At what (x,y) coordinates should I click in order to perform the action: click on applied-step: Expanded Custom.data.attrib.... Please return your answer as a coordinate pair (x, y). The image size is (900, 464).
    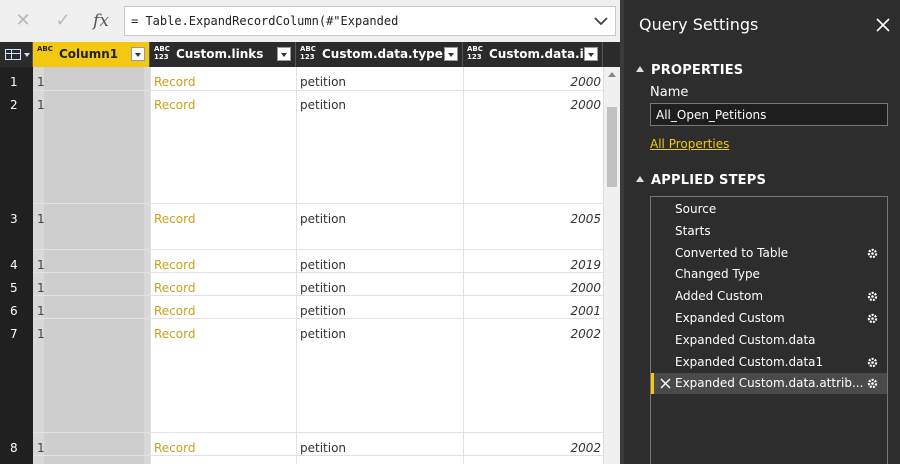
    Looking at the image, I should click on (769, 384).